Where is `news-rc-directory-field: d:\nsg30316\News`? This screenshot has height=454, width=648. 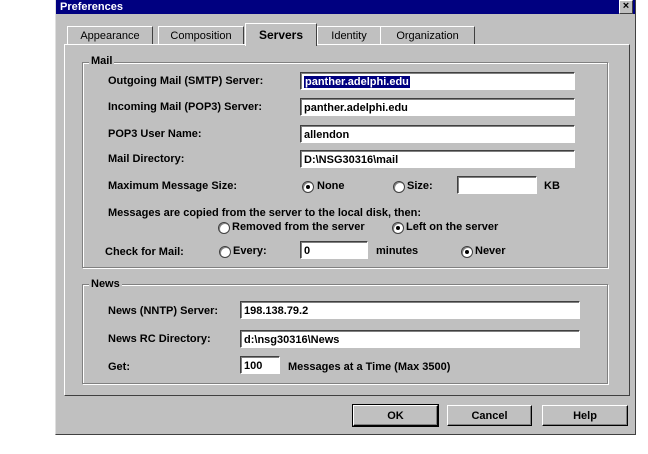 news-rc-directory-field: d:\nsg30316\News is located at coordinates (410, 339).